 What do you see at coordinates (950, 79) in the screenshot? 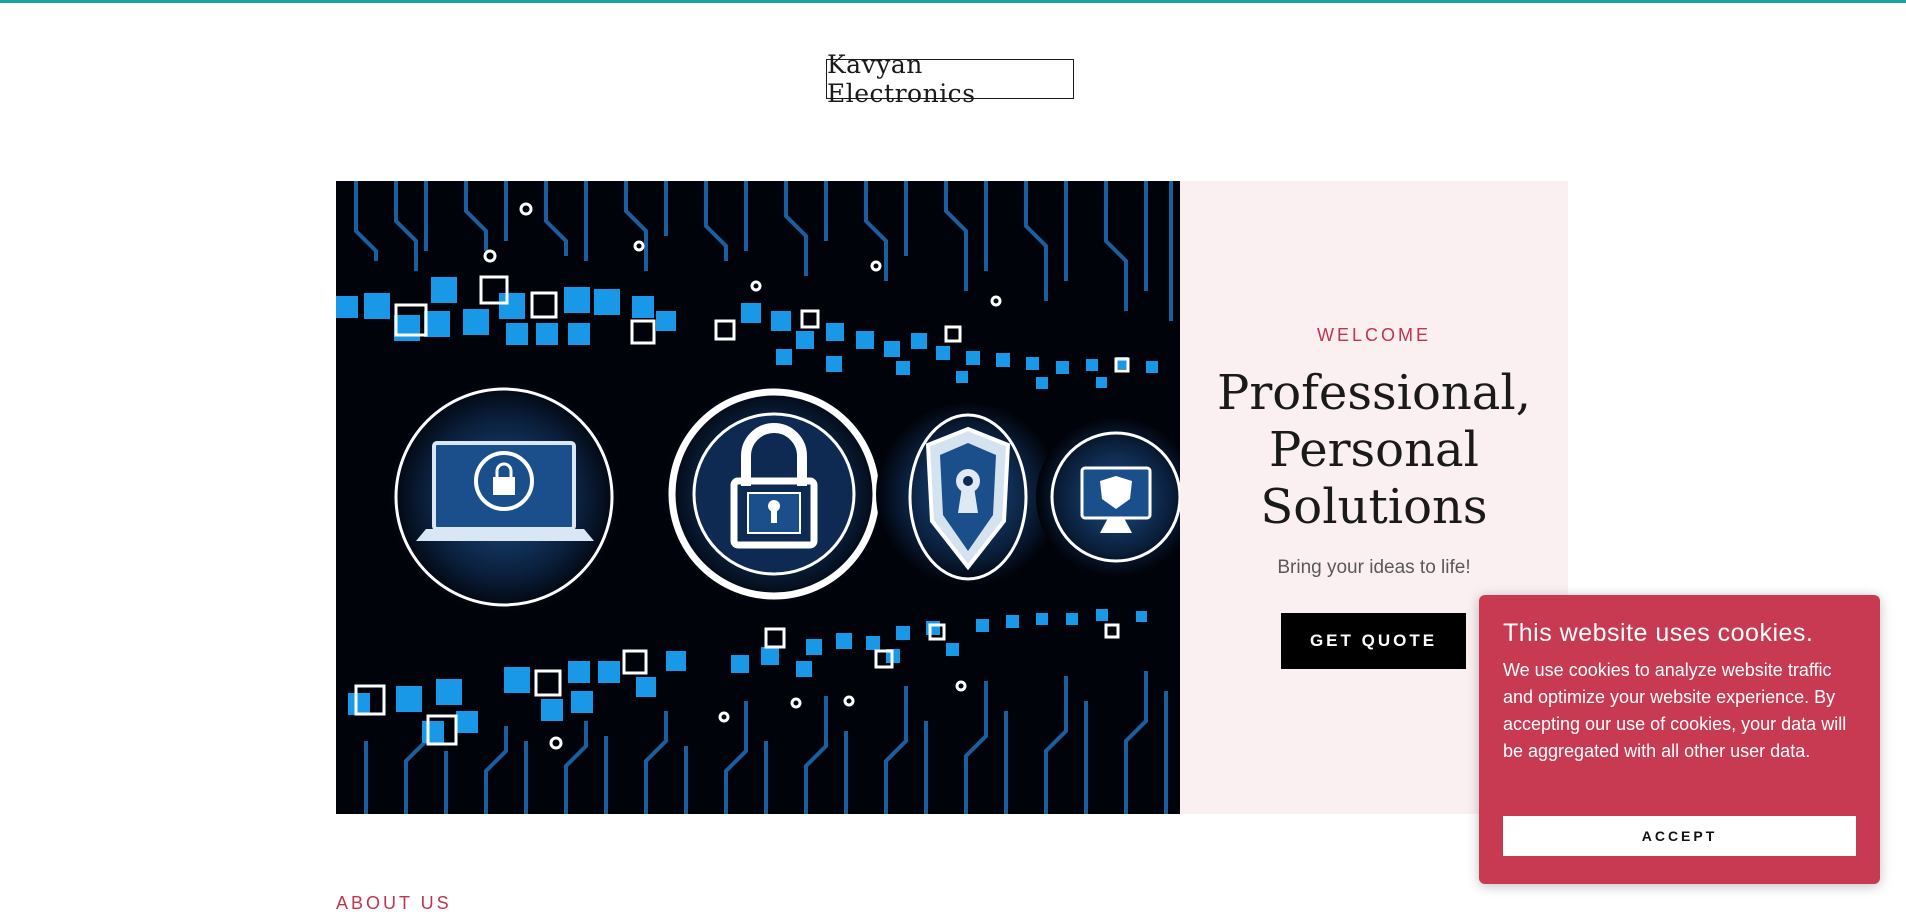
I see `site-logo: Kavyan Electronics` at bounding box center [950, 79].